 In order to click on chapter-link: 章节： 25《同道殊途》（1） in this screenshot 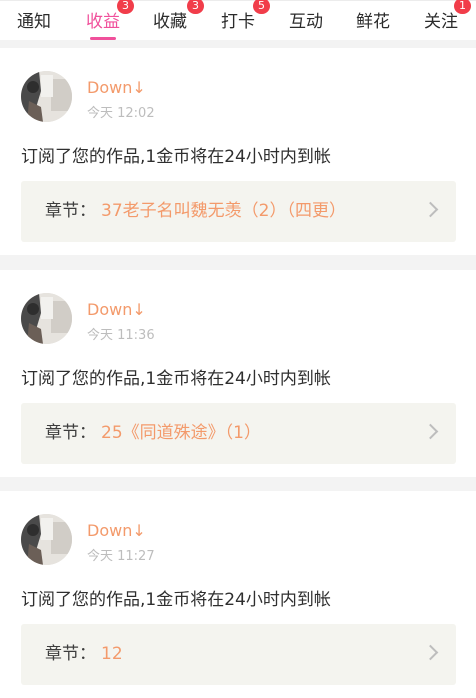, I will do `click(238, 433)`.